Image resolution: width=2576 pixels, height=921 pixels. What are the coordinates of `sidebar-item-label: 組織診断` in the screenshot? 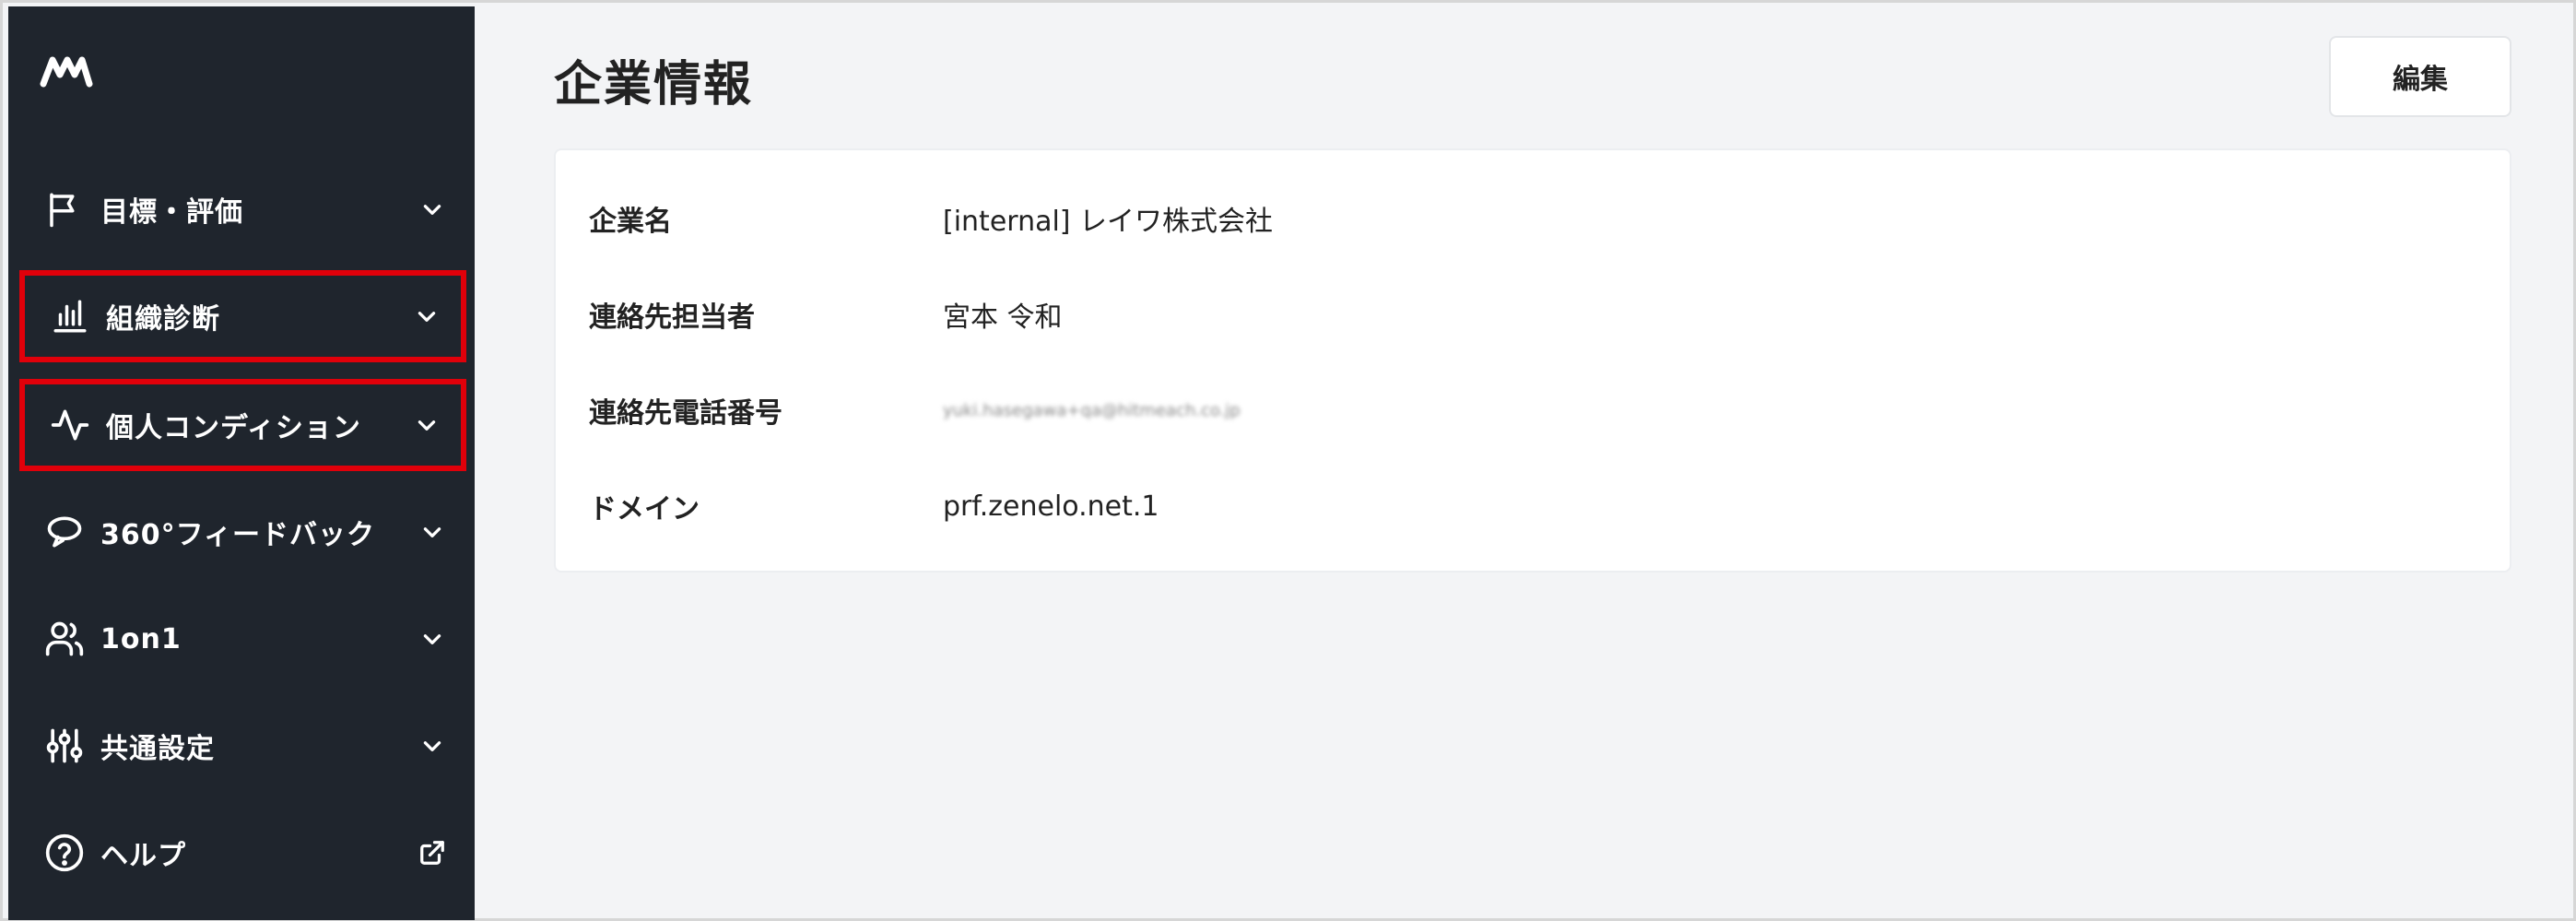 It's located at (163, 320).